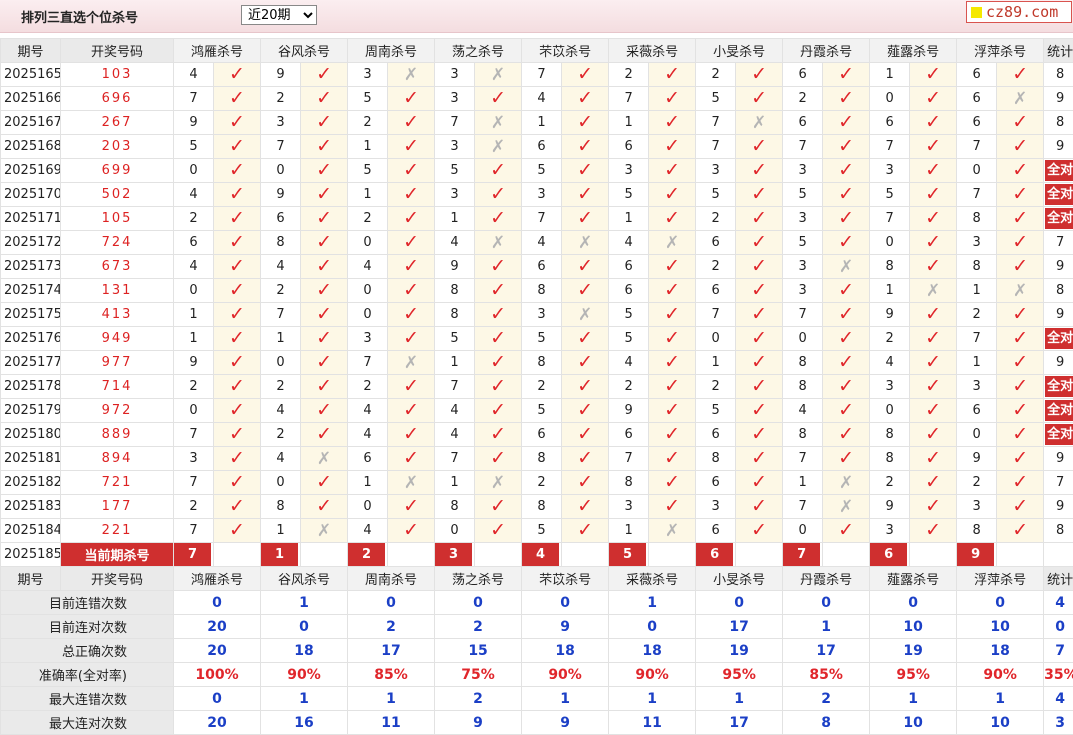  I want to click on summary-value: 2, so click(391, 626).